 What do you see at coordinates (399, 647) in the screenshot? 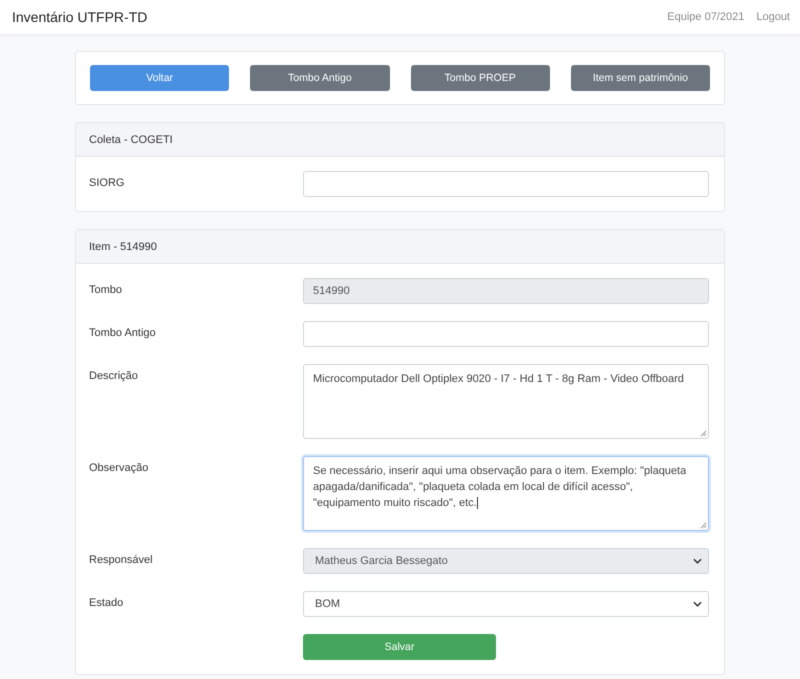
I see `save-button: Salvar` at bounding box center [399, 647].